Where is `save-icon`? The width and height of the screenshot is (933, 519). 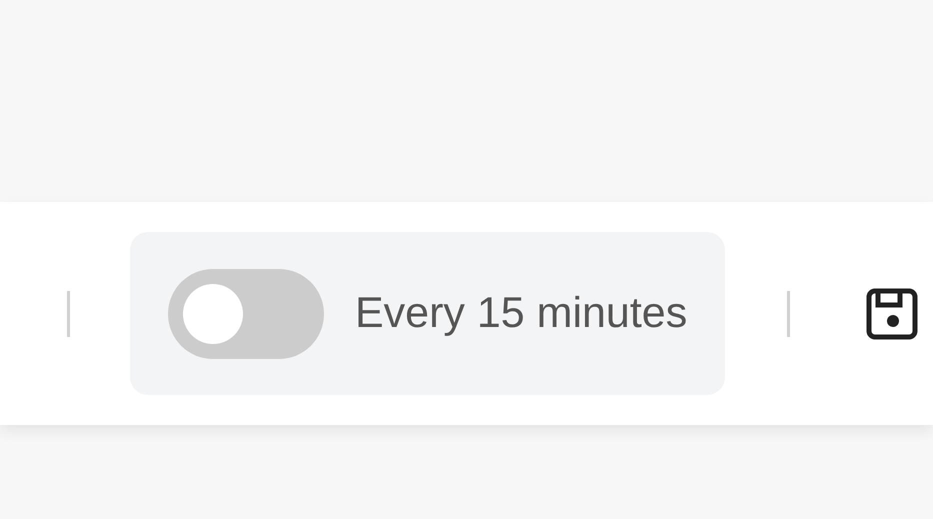 save-icon is located at coordinates (892, 314).